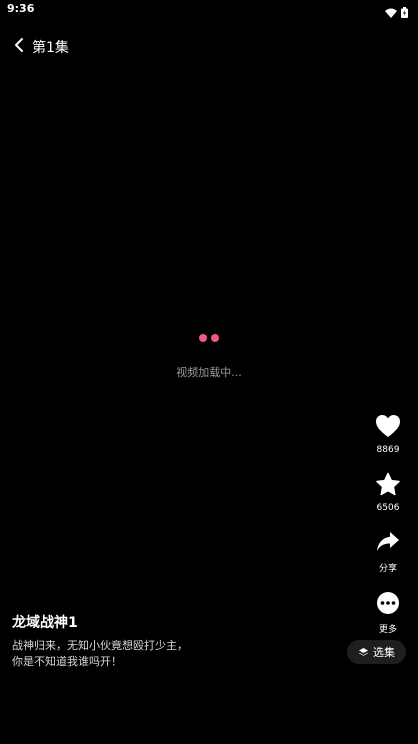 Image resolution: width=418 pixels, height=744 pixels. What do you see at coordinates (388, 508) in the screenshot?
I see `favorite-count: 6506` at bounding box center [388, 508].